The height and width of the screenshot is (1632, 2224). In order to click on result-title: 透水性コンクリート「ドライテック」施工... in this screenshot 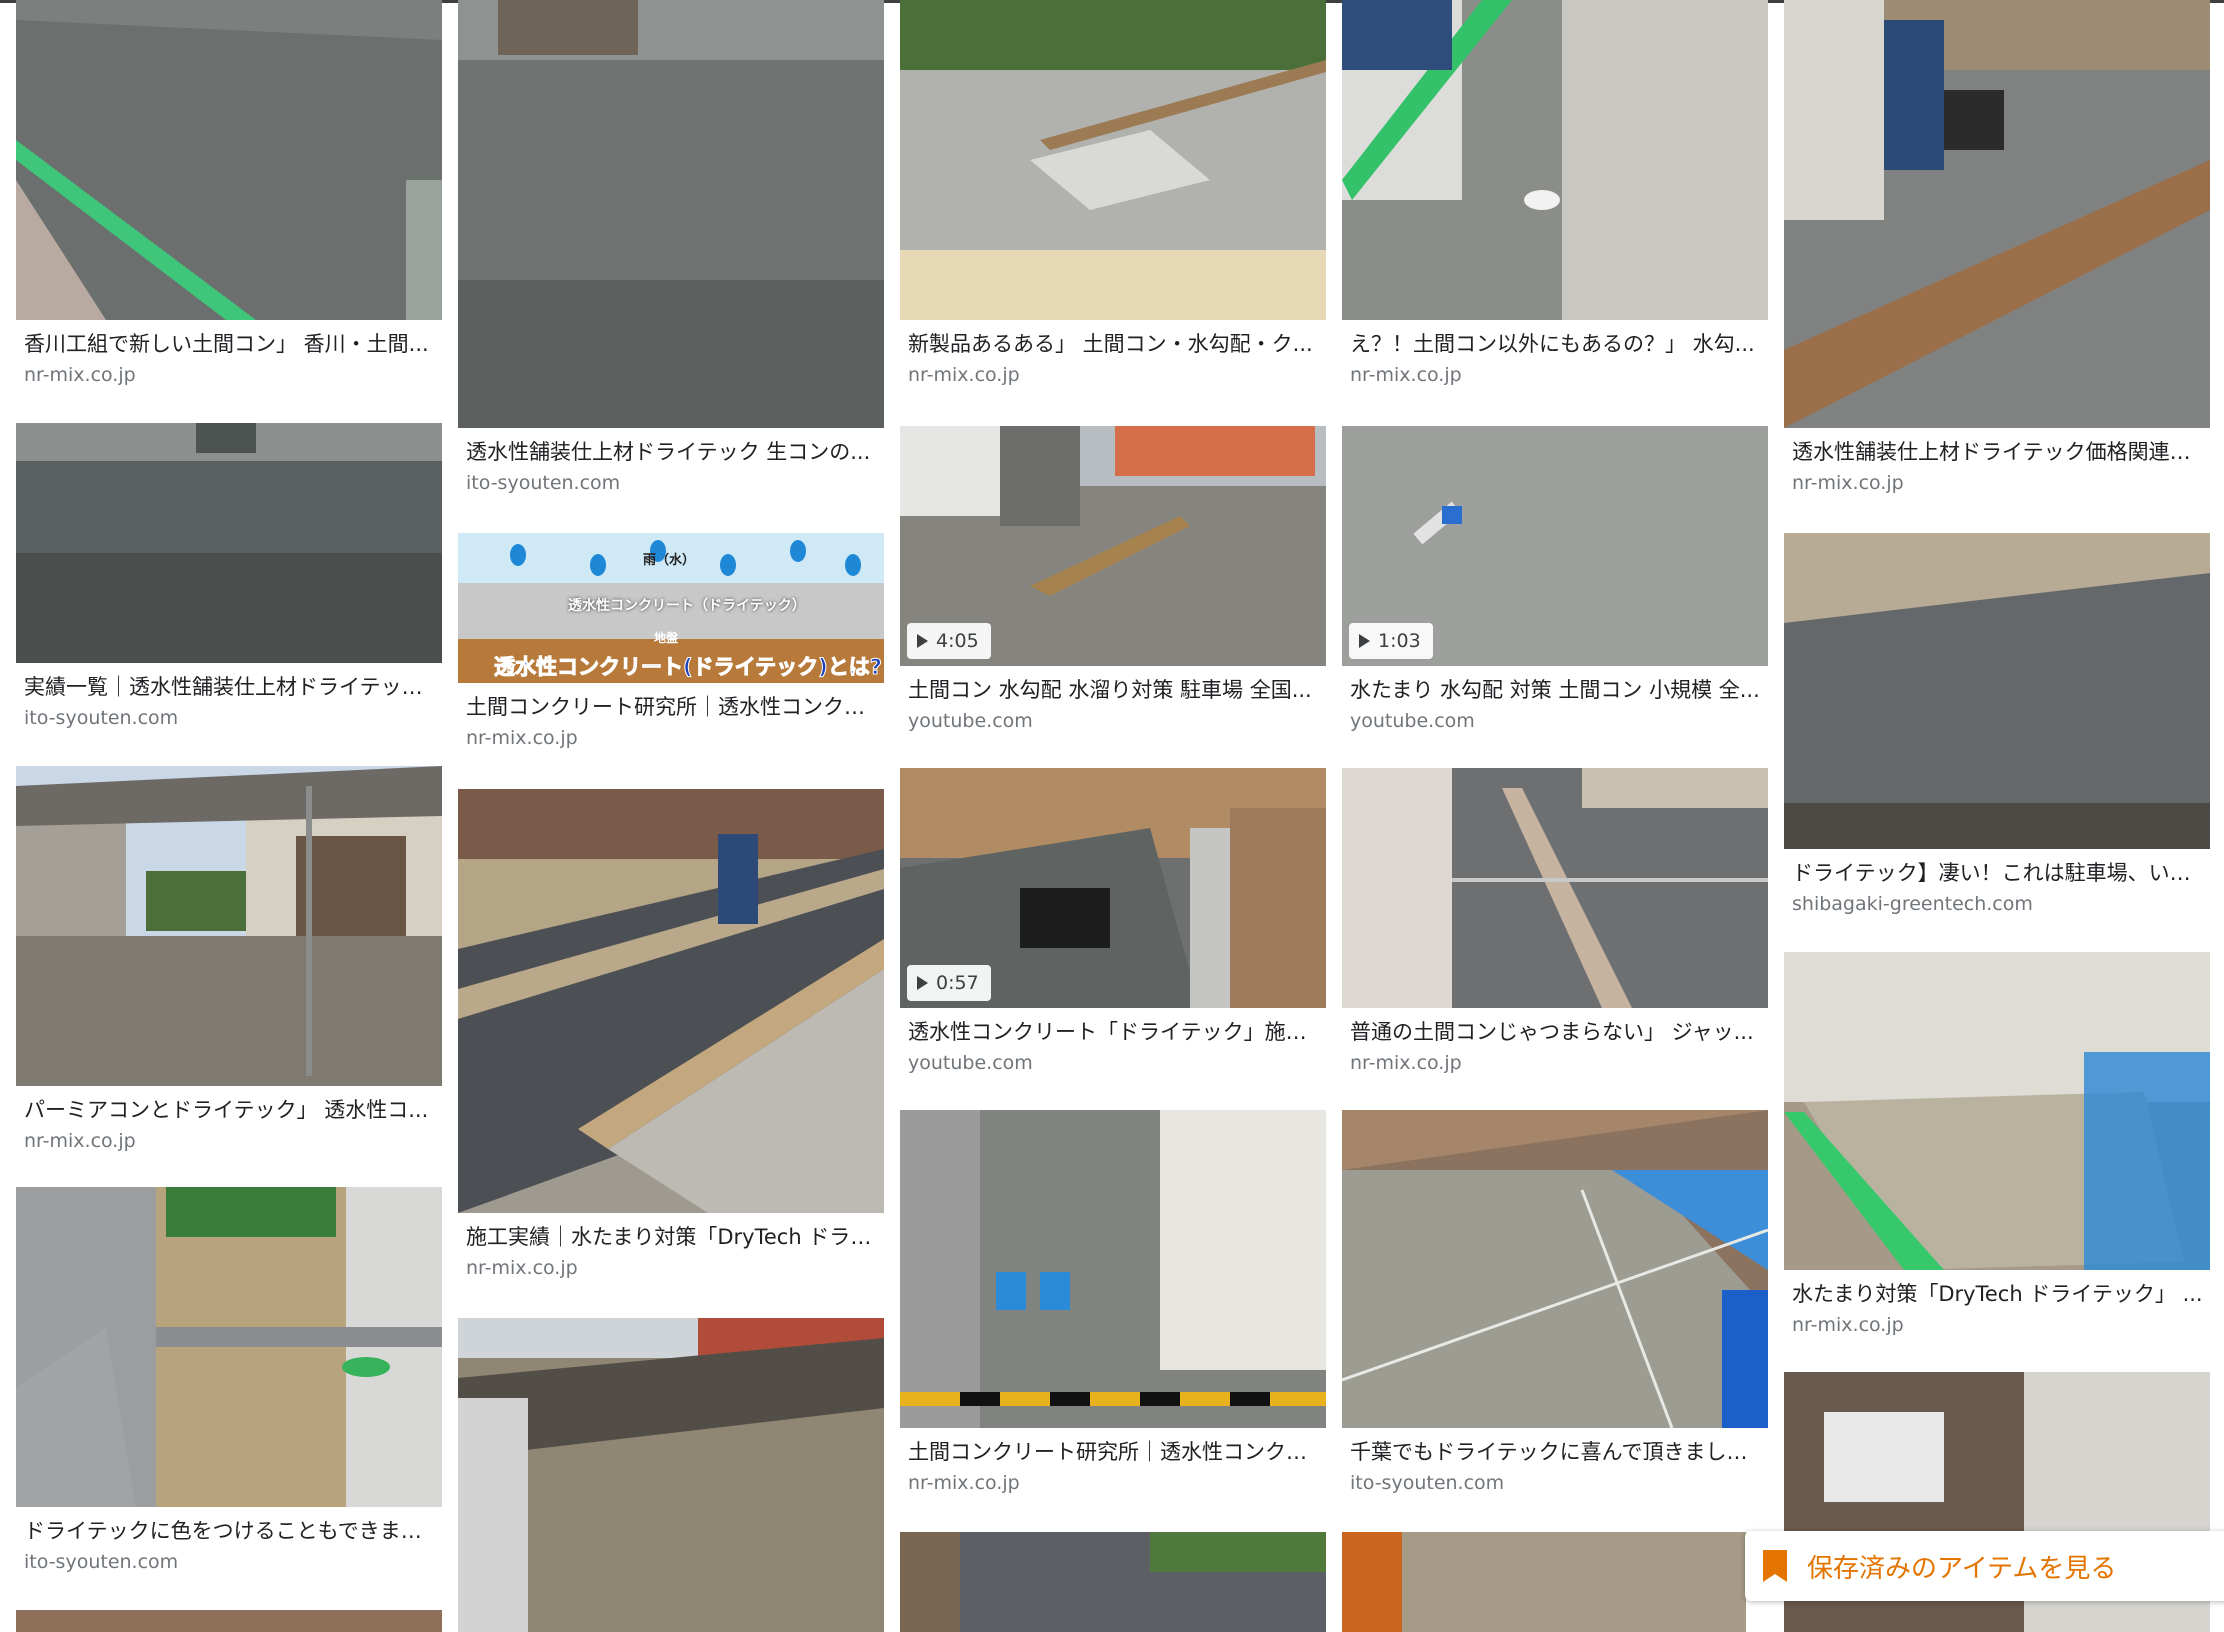, I will do `click(1115, 1032)`.